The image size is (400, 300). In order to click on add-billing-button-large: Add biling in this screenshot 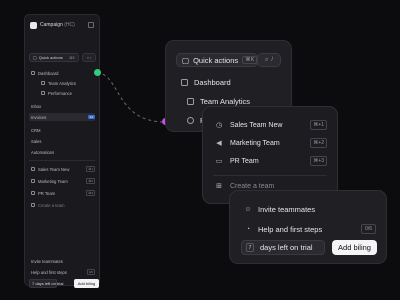, I will do `click(354, 247)`.